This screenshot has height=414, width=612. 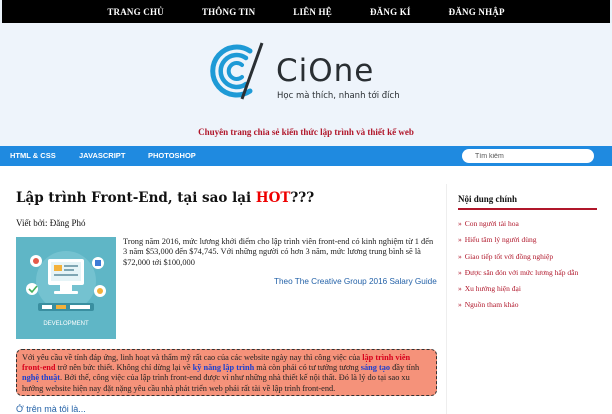 I want to click on category-photoshop: PHOTOSHOP, so click(x=172, y=155).